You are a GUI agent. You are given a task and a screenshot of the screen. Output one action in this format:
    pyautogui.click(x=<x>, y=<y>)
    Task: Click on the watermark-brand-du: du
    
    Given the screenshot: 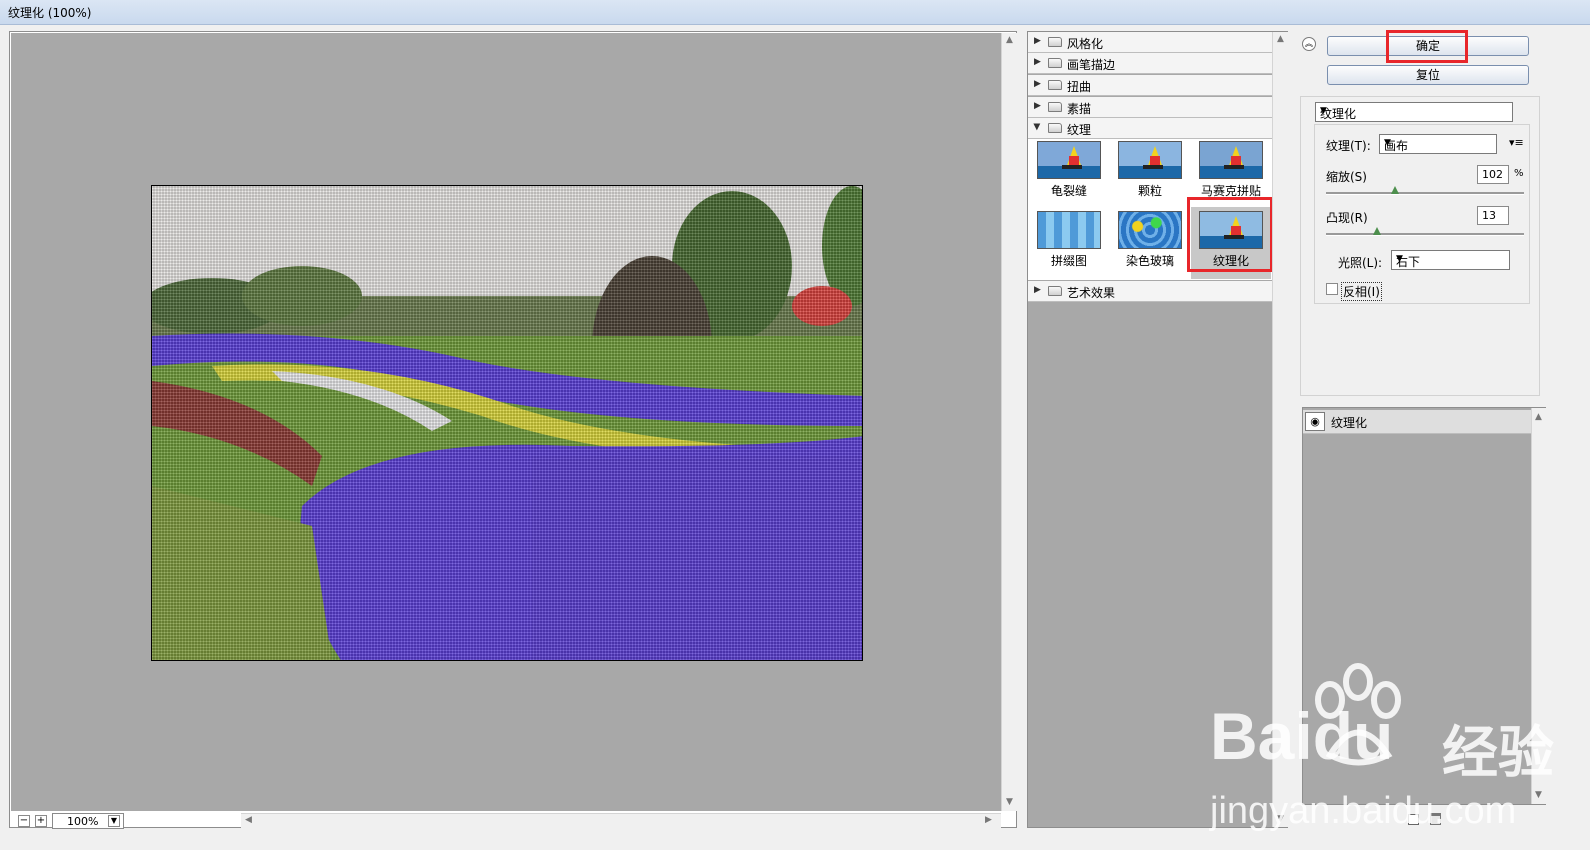 What is the action you would take?
    pyautogui.click(x=1353, y=736)
    